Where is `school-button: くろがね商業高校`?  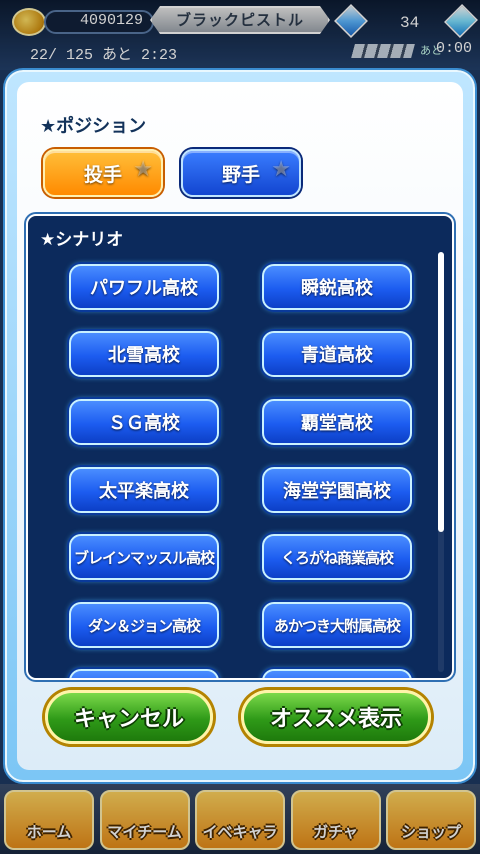
school-button: くろがね商業高校 is located at coordinates (337, 557).